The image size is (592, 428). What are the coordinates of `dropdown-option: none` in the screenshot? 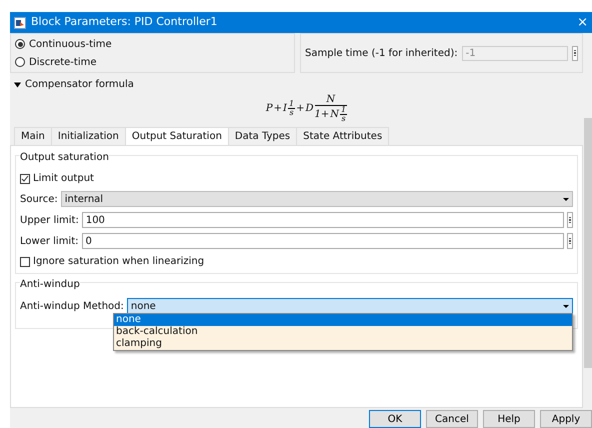 It's located at (343, 320).